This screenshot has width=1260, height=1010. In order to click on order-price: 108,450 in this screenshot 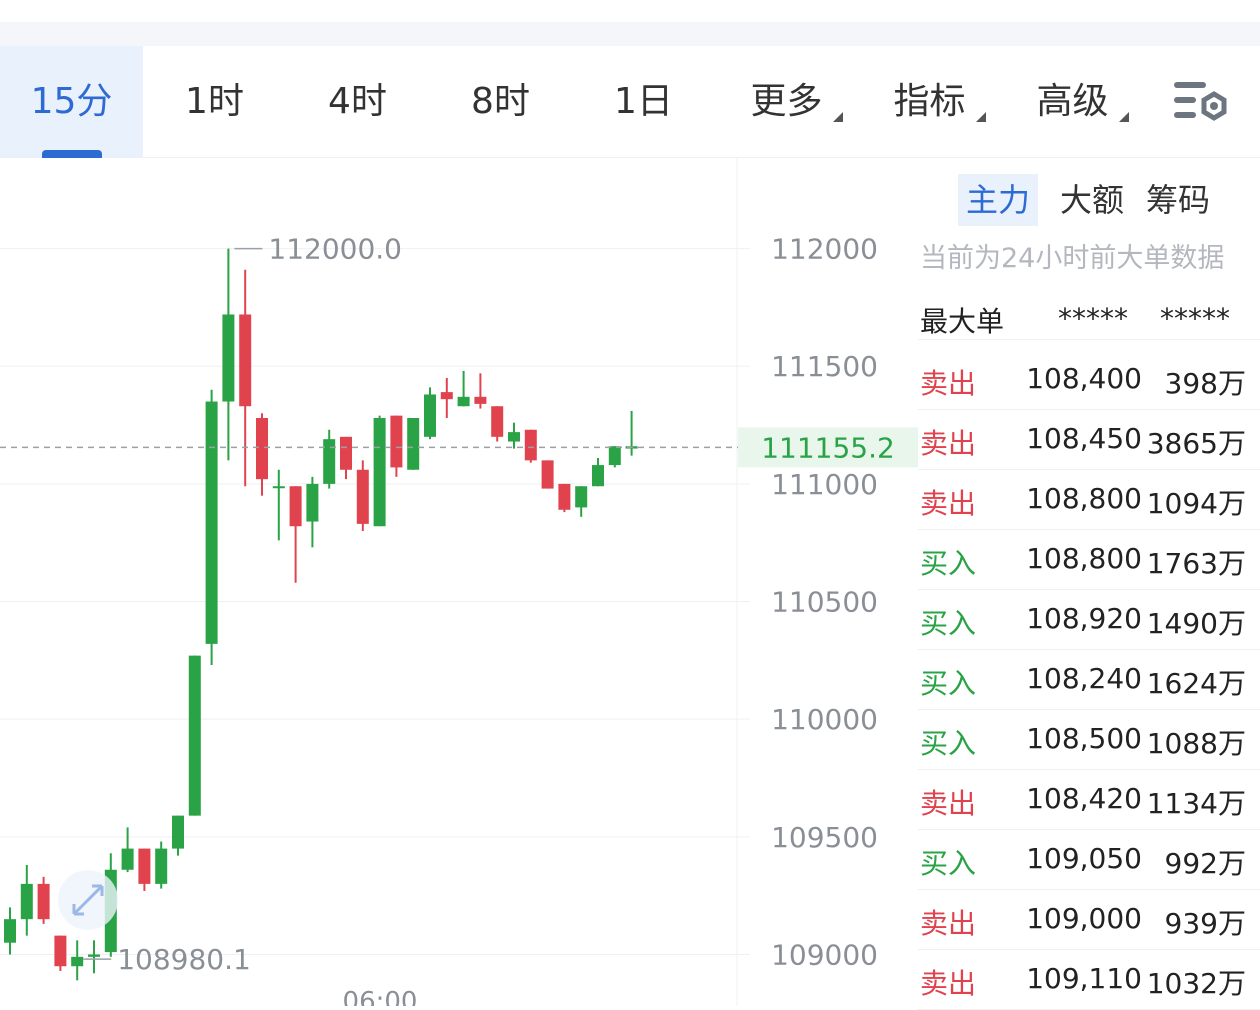, I will do `click(1084, 438)`.